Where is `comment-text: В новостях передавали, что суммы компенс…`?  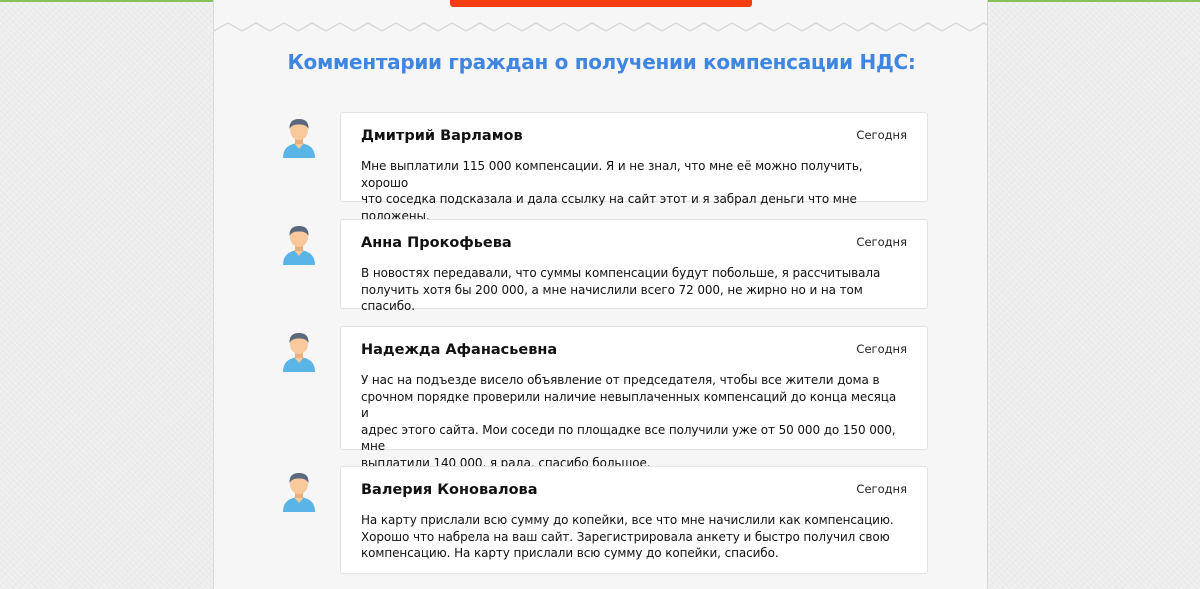 comment-text: В новостях передавали, что суммы компенс… is located at coordinates (621, 289).